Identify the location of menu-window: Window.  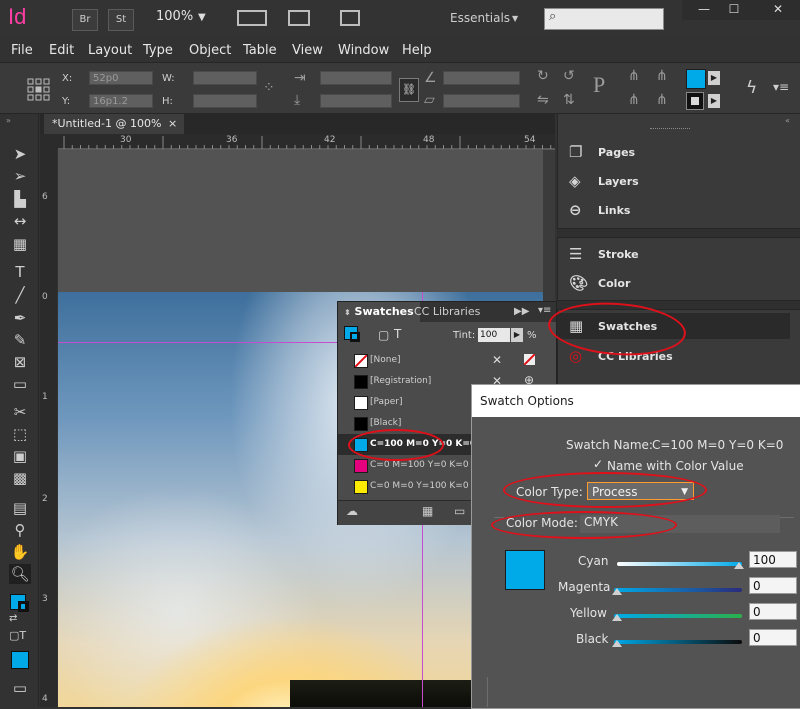
(363, 50).